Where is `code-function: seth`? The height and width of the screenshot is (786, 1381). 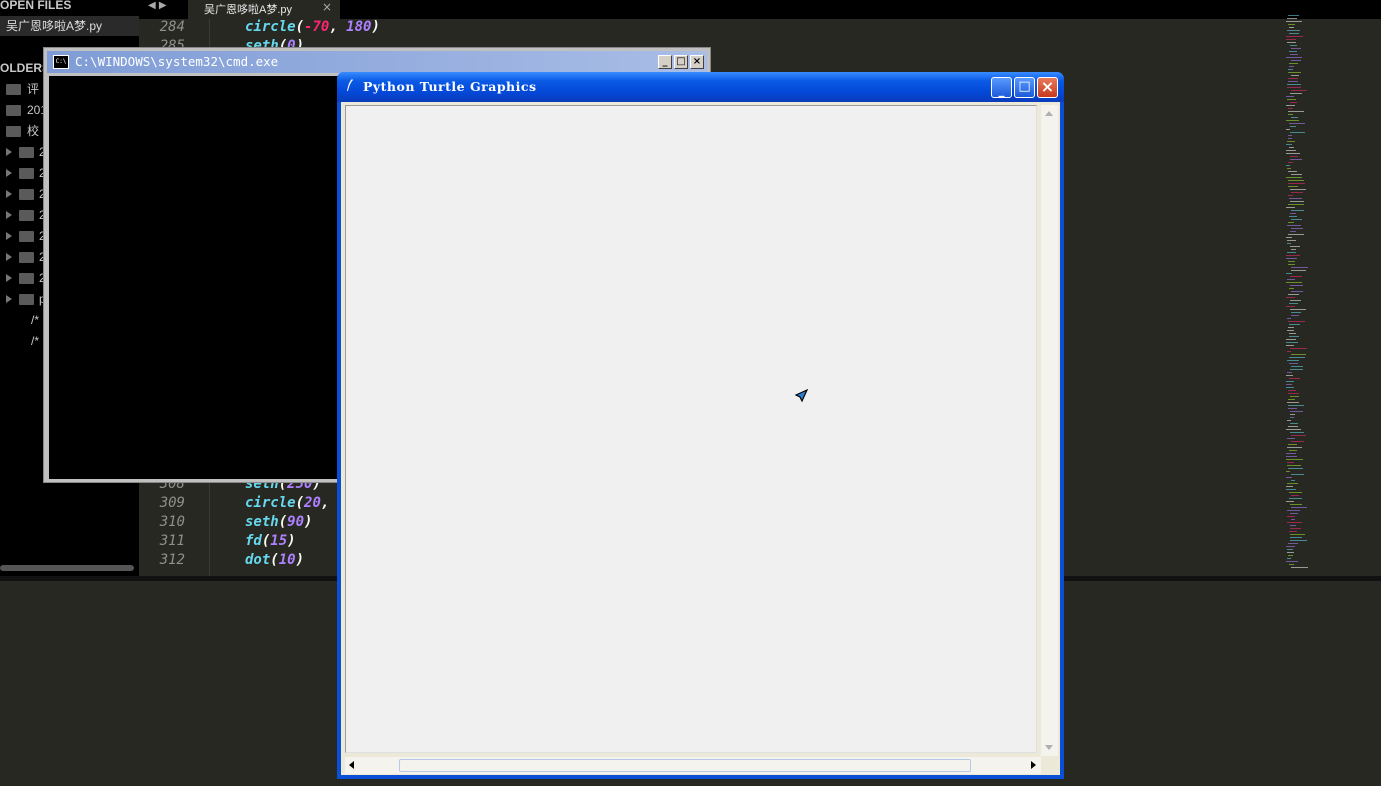
code-function: seth is located at coordinates (262, 522).